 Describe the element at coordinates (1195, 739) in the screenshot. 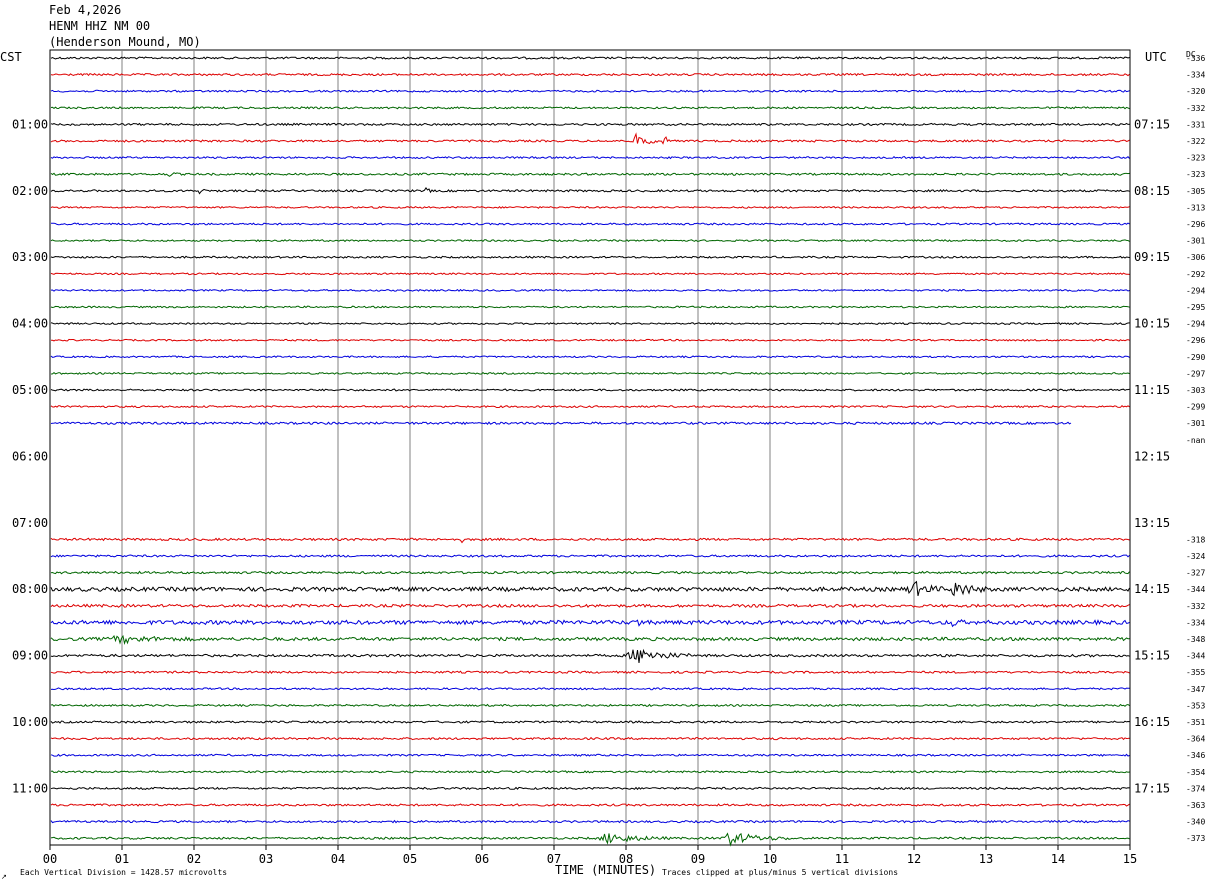

I see `dc-offset-label: -364` at that location.